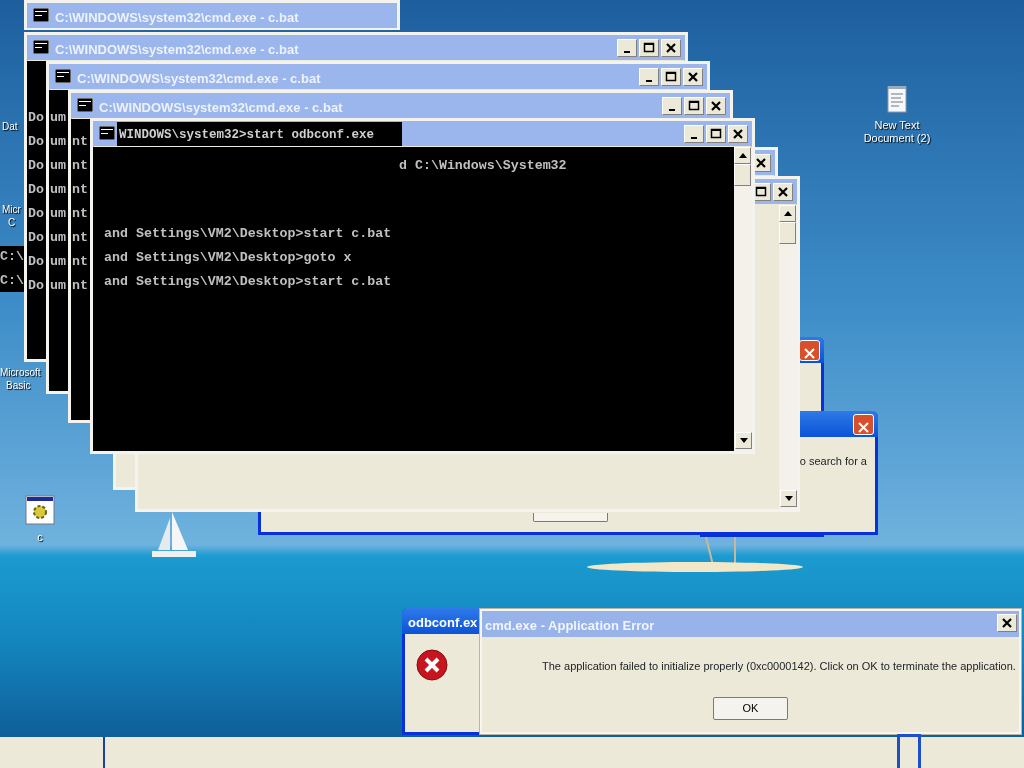 The width and height of the screenshot is (1024, 768). What do you see at coordinates (570, 517) in the screenshot?
I see `ok-button` at bounding box center [570, 517].